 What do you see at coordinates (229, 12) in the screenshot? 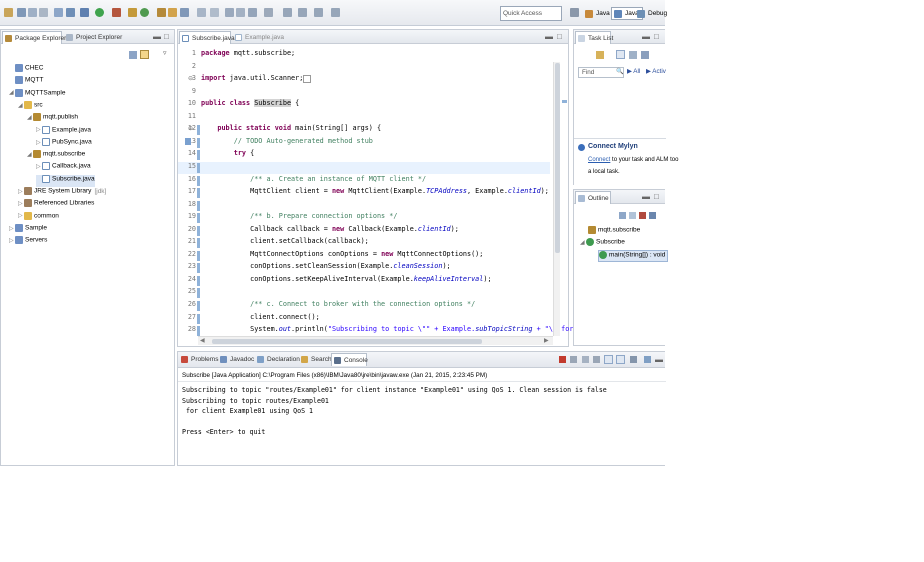
I see `block-selection-icon` at bounding box center [229, 12].